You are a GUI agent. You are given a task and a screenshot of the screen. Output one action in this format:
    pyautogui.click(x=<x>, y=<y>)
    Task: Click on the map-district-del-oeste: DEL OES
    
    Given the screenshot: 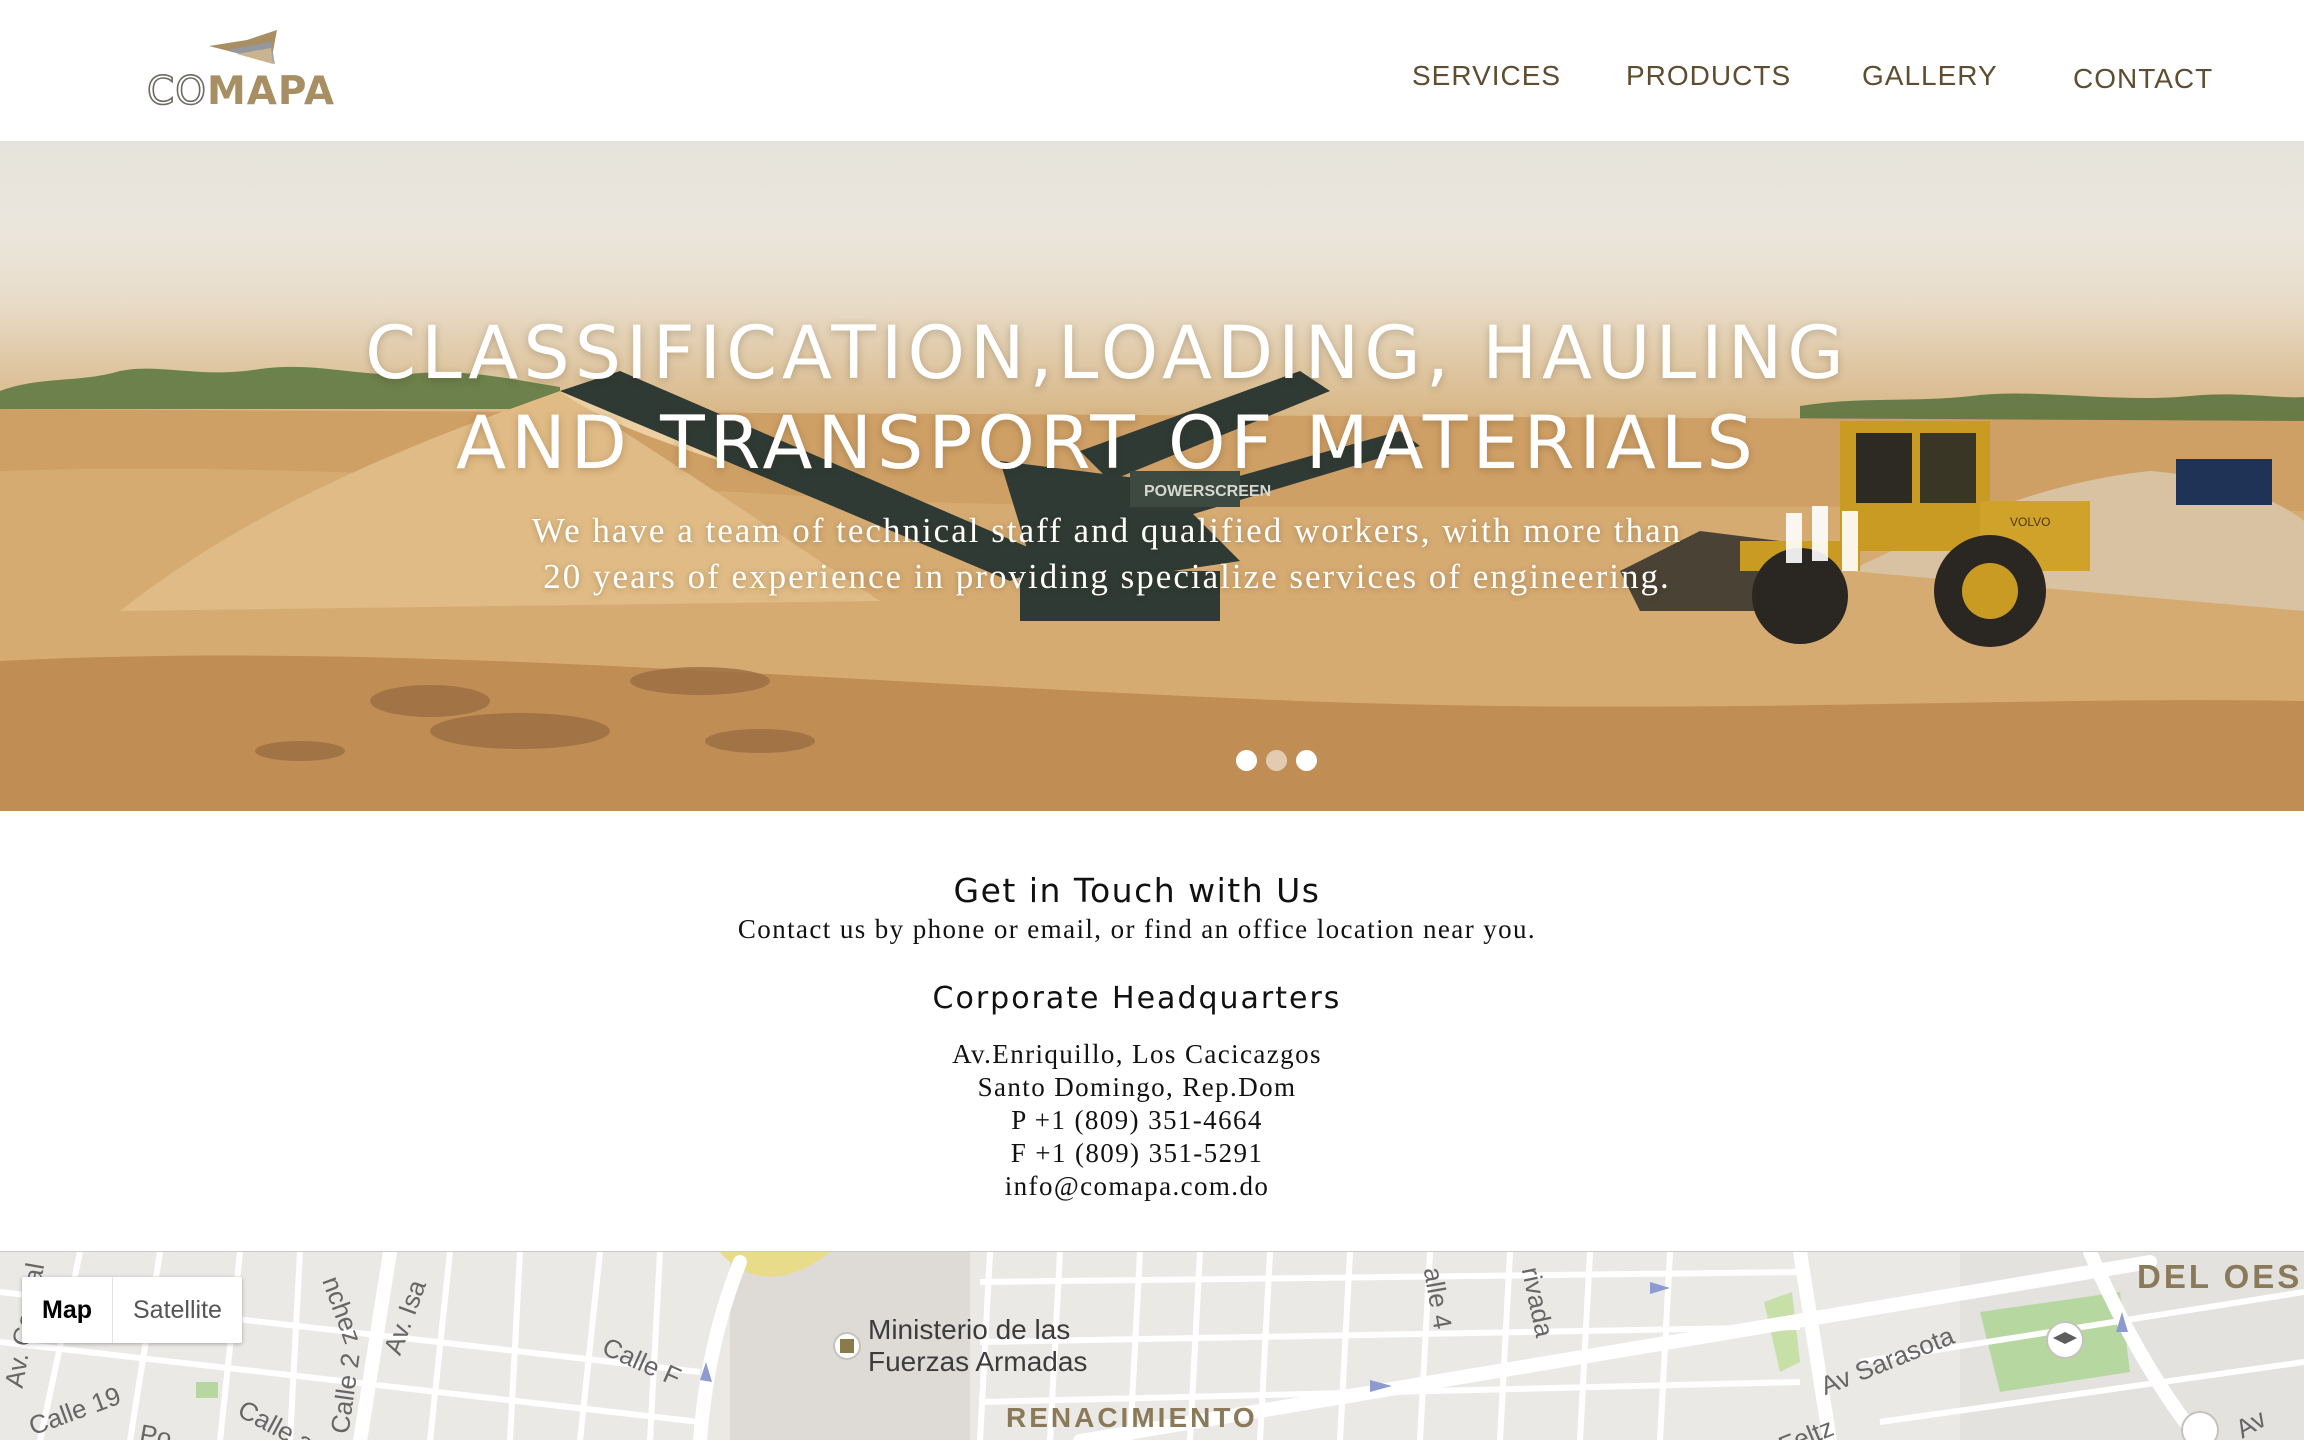 What is the action you would take?
    pyautogui.click(x=2220, y=1276)
    